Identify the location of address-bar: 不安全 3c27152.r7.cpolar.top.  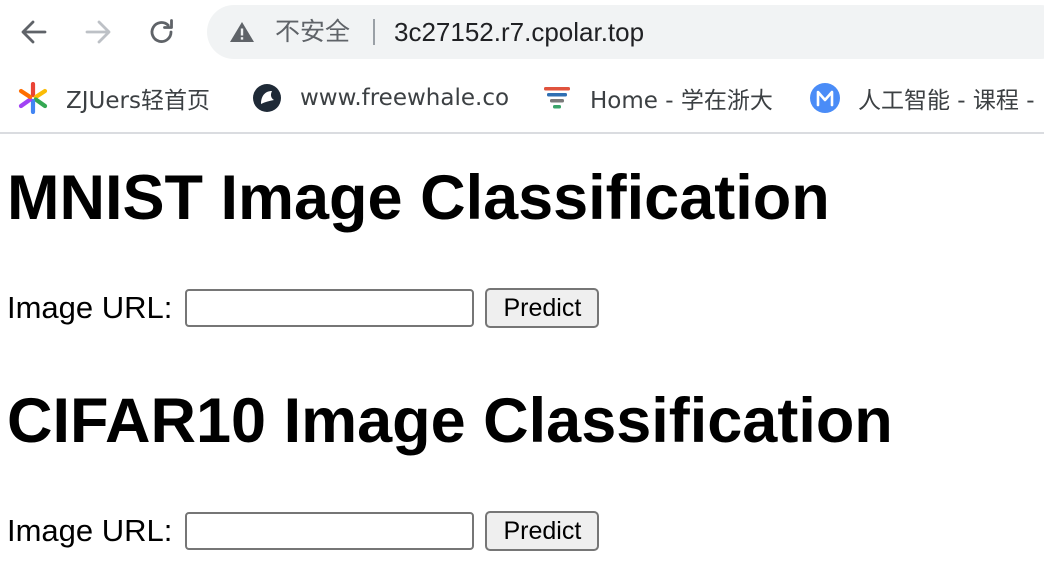
(625, 32).